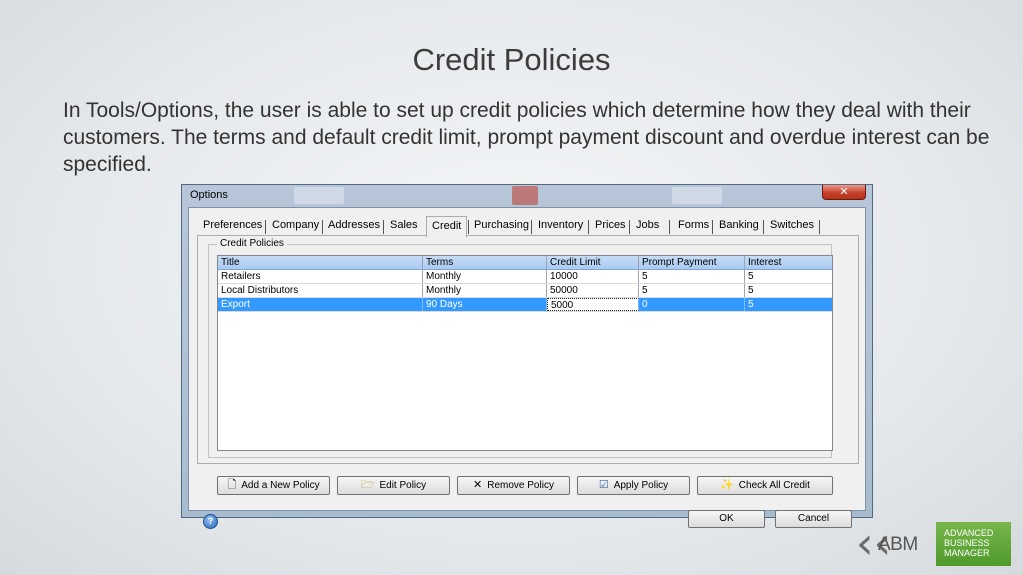 This screenshot has width=1023, height=575. I want to click on logo-abm-text: ABM, so click(898, 544).